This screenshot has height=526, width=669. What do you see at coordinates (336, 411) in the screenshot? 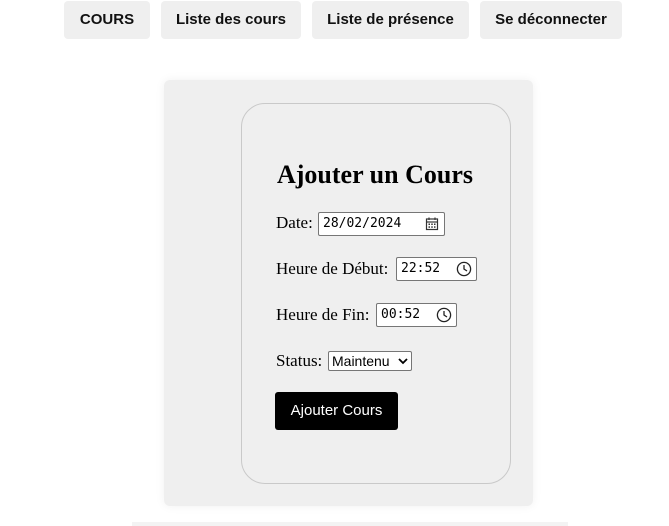
I see `add-course-button: Ajouter Cours` at bounding box center [336, 411].